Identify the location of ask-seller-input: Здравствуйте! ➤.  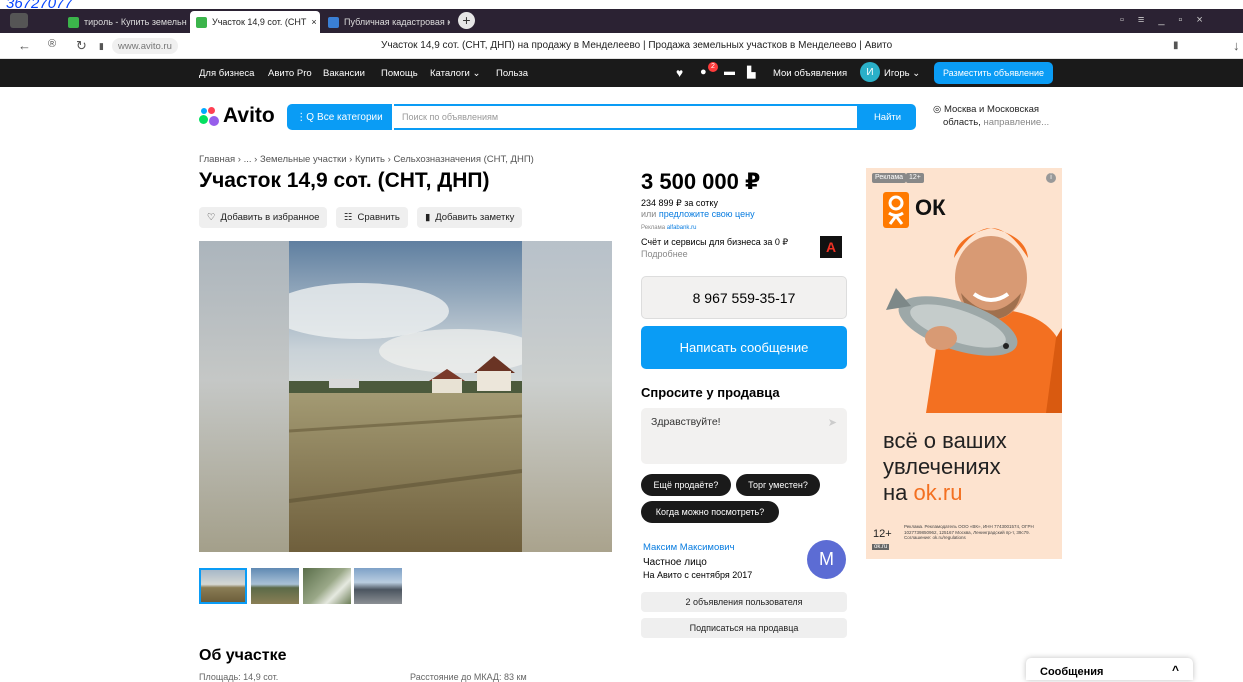
(744, 436).